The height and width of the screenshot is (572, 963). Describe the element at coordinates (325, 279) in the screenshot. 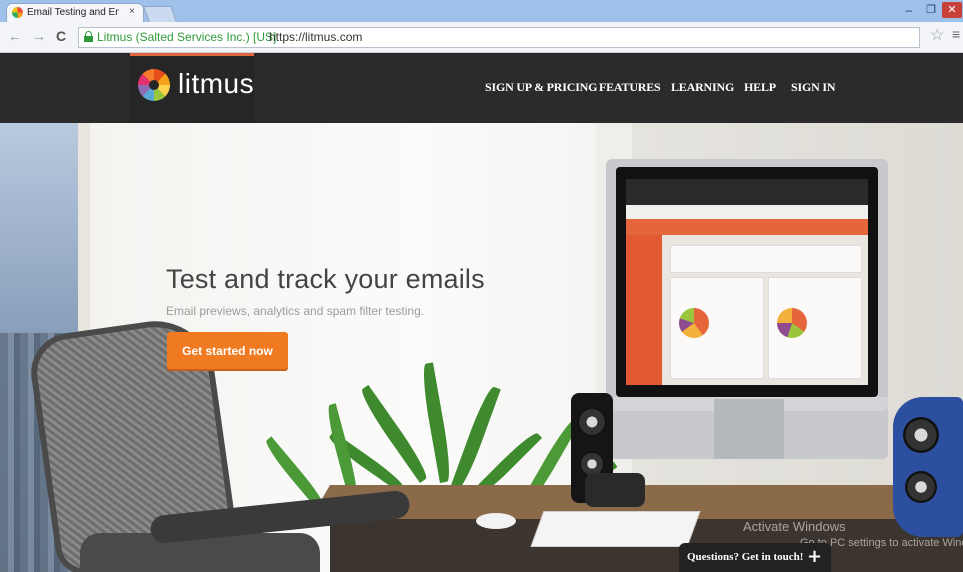

I see `hero-title: Test and track your emails` at that location.